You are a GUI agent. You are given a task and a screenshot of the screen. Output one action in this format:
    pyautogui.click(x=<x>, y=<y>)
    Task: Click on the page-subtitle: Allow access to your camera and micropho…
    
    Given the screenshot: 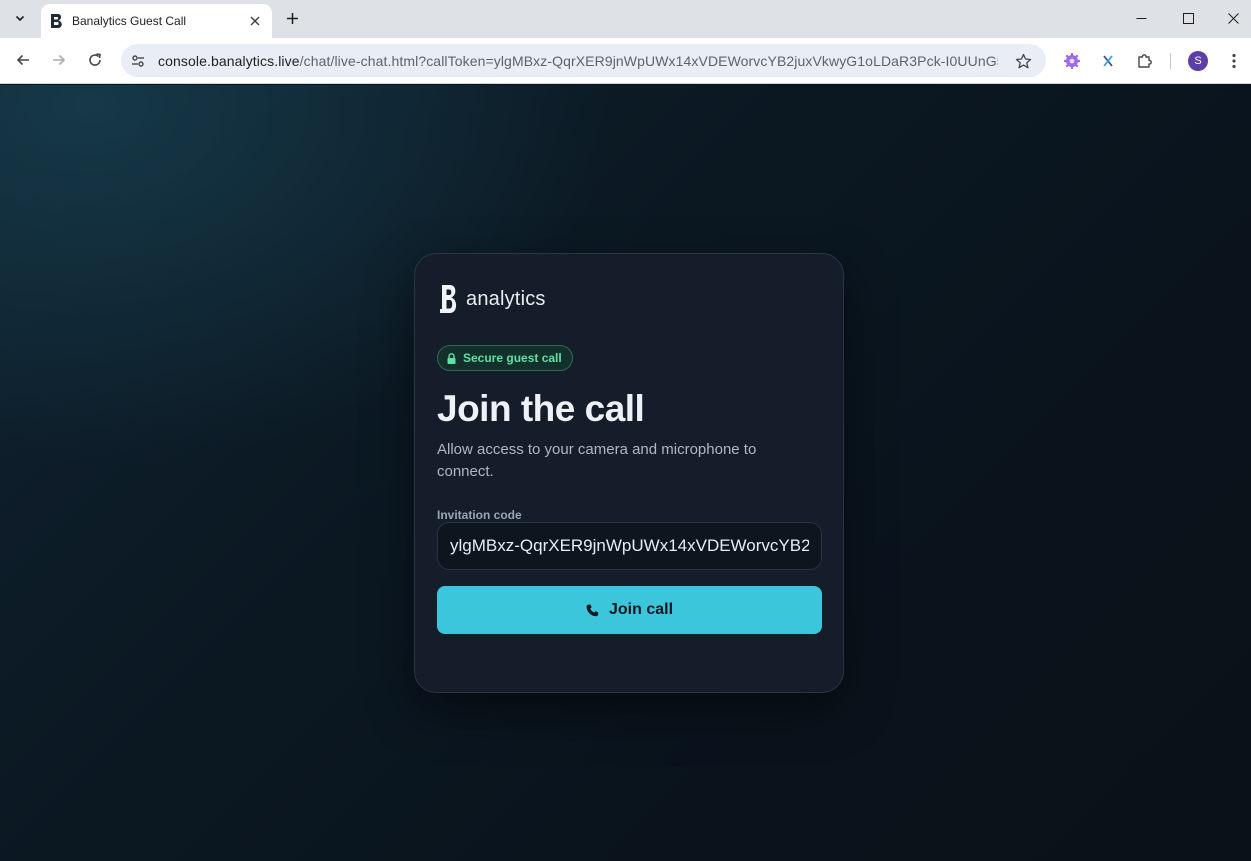 What is the action you would take?
    pyautogui.click(x=597, y=460)
    